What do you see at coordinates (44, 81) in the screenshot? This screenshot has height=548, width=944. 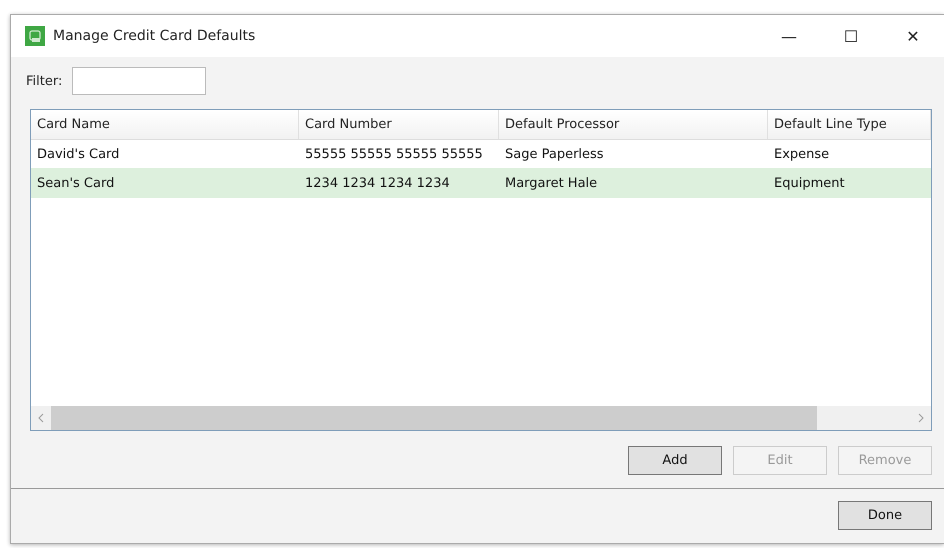 I see `filter-label: Filter:` at bounding box center [44, 81].